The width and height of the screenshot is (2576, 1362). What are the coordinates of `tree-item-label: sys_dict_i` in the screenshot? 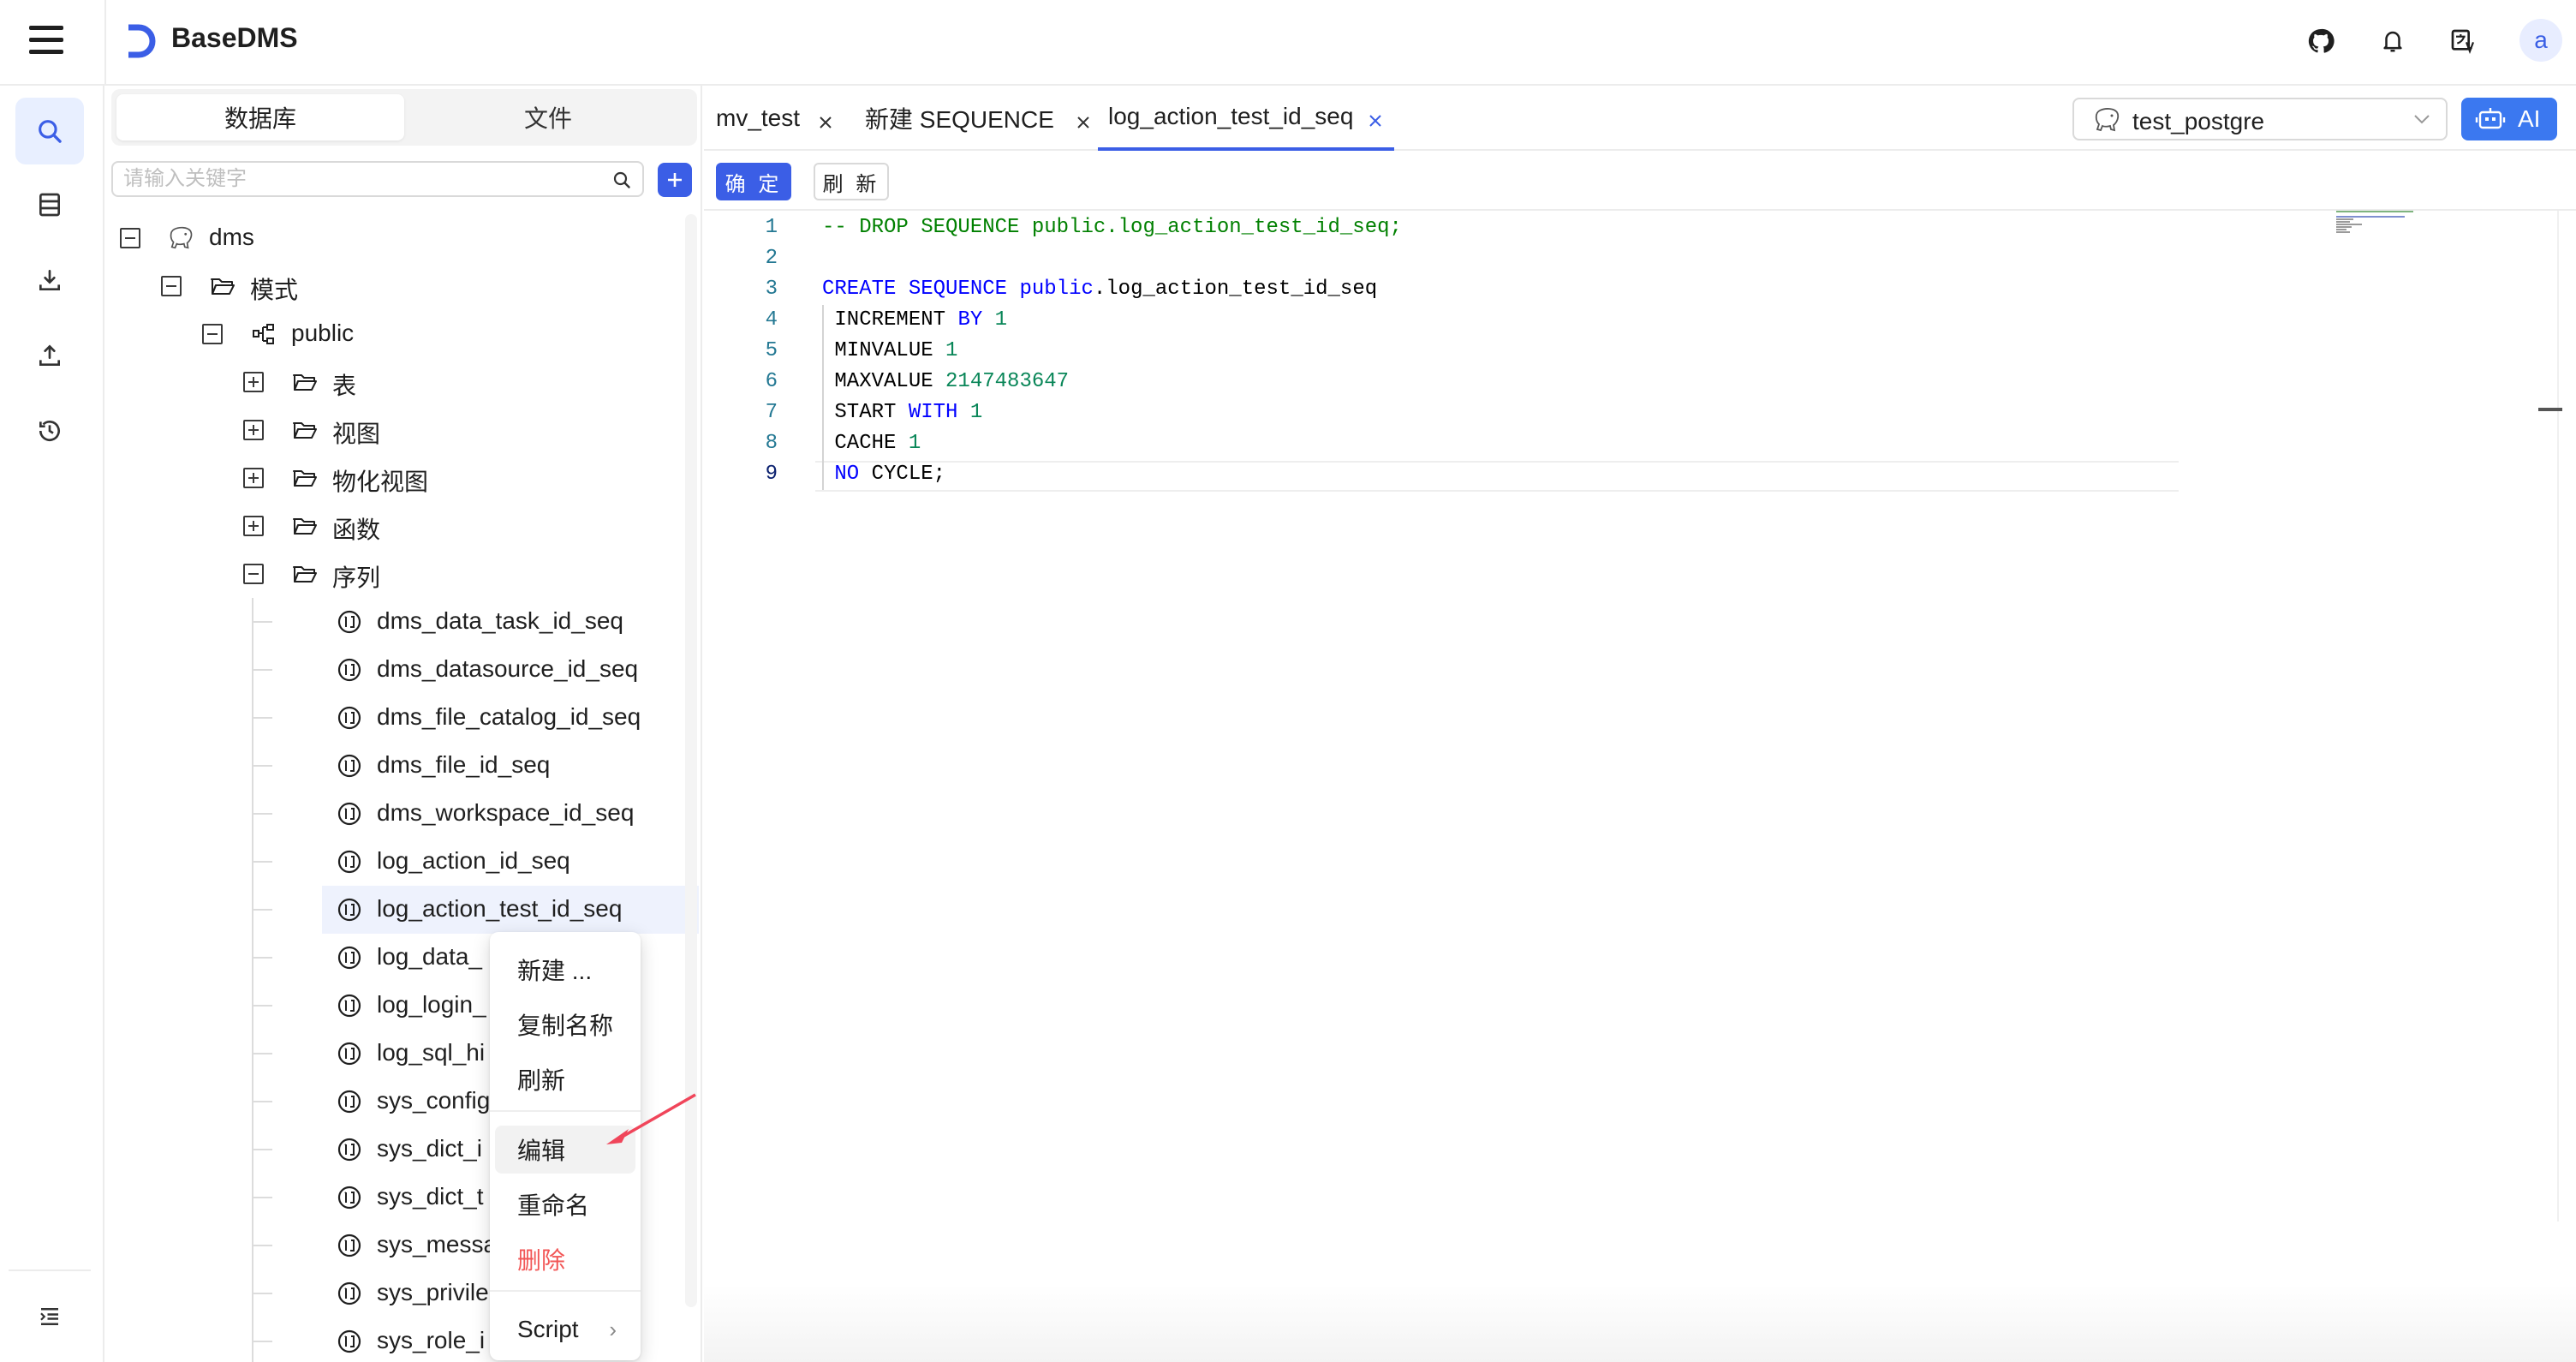 It's located at (429, 1148).